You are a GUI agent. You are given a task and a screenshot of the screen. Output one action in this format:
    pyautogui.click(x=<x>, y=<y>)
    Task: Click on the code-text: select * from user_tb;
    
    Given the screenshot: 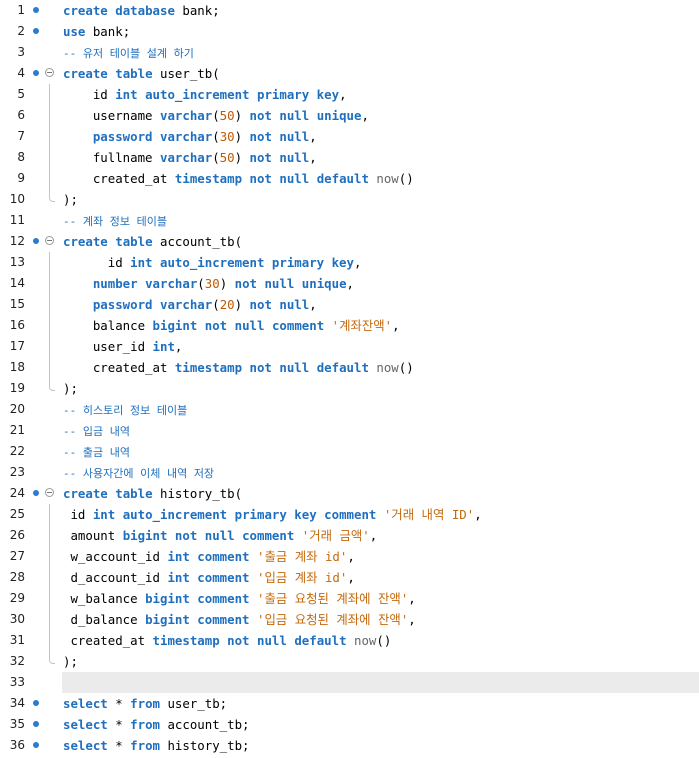 What is the action you would take?
    pyautogui.click(x=145, y=703)
    